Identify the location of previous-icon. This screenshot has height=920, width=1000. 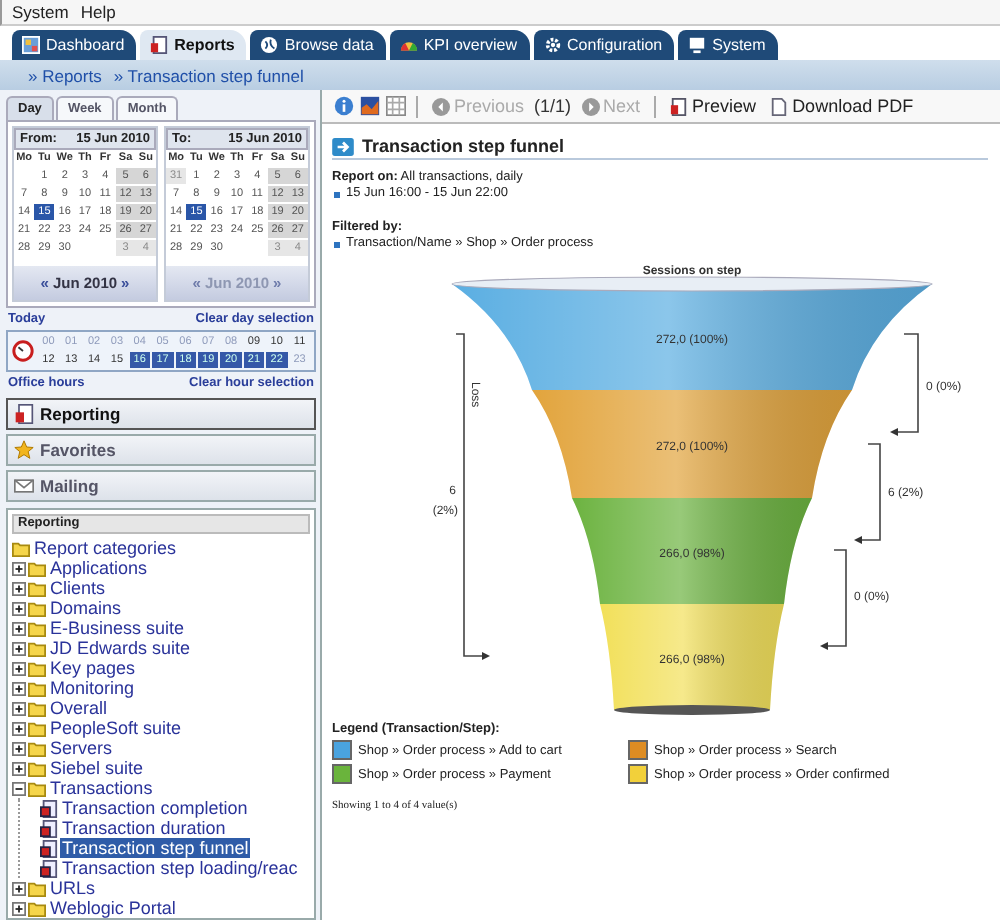
(441, 106).